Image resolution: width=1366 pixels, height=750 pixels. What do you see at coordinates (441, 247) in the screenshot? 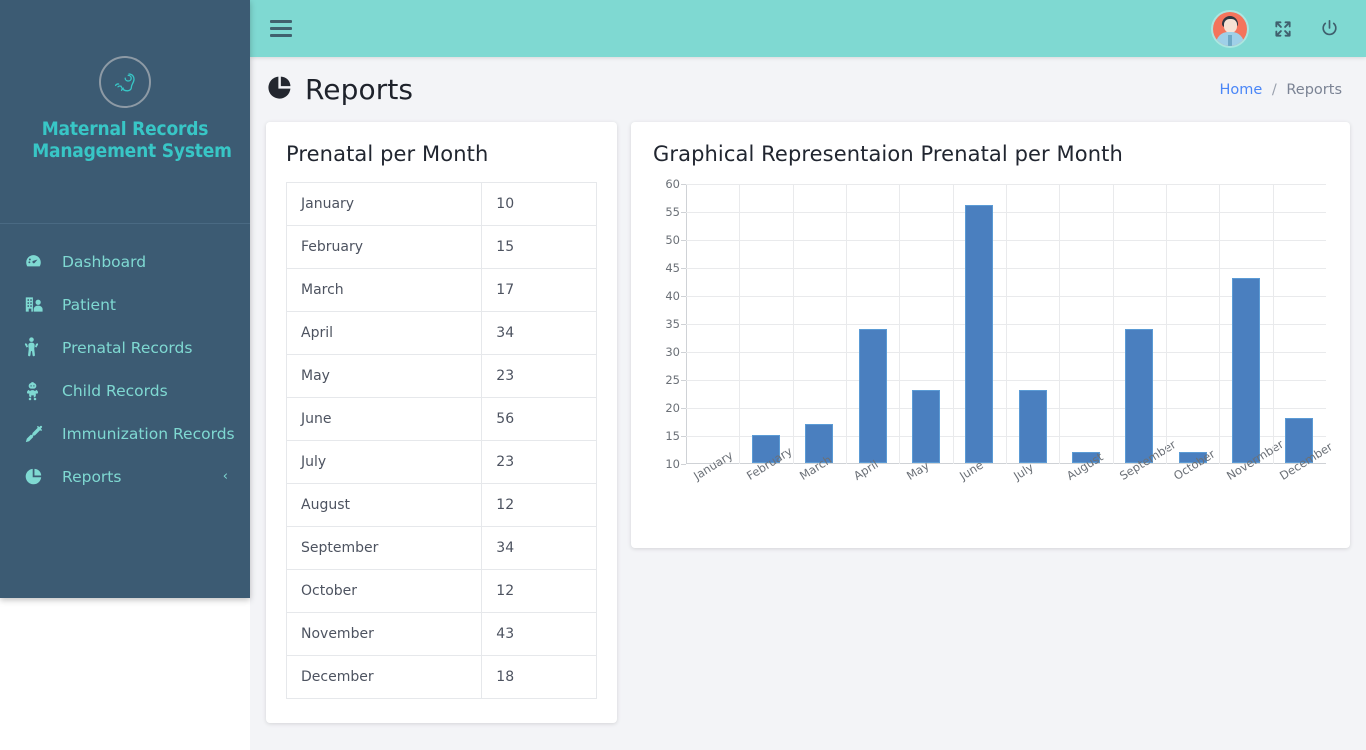
I see `table-row: February 15` at bounding box center [441, 247].